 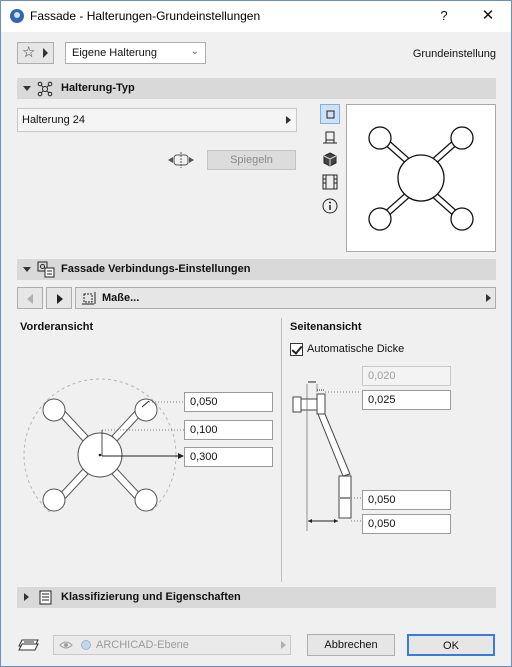 What do you see at coordinates (382, 376) in the screenshot?
I see `side-view-field-1-value: 0,020` at bounding box center [382, 376].